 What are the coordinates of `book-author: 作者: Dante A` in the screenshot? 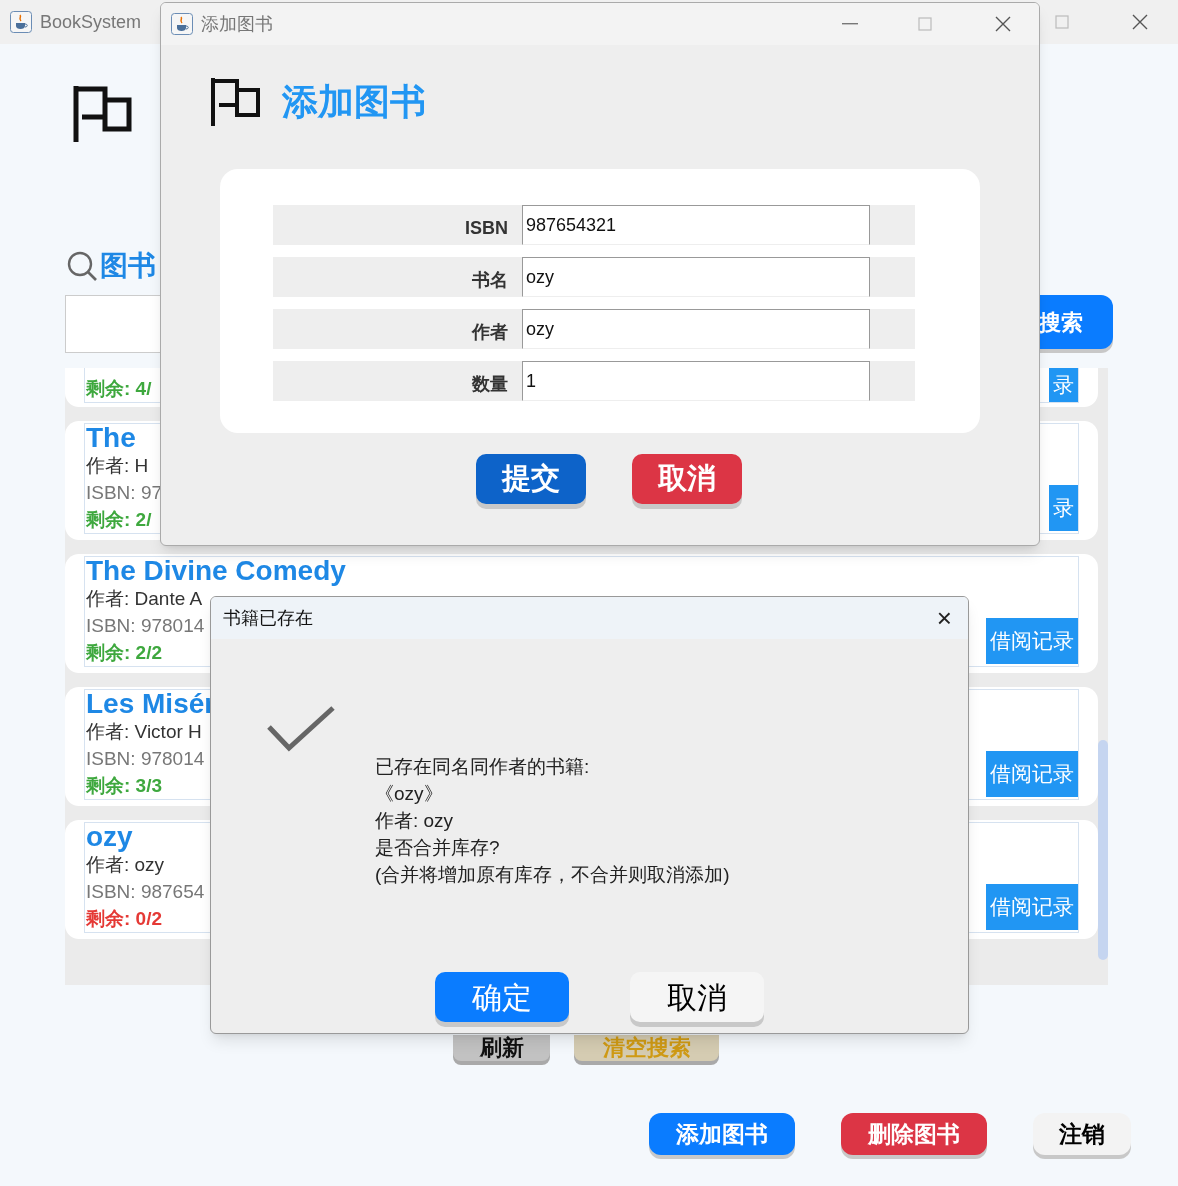 It's located at (144, 599).